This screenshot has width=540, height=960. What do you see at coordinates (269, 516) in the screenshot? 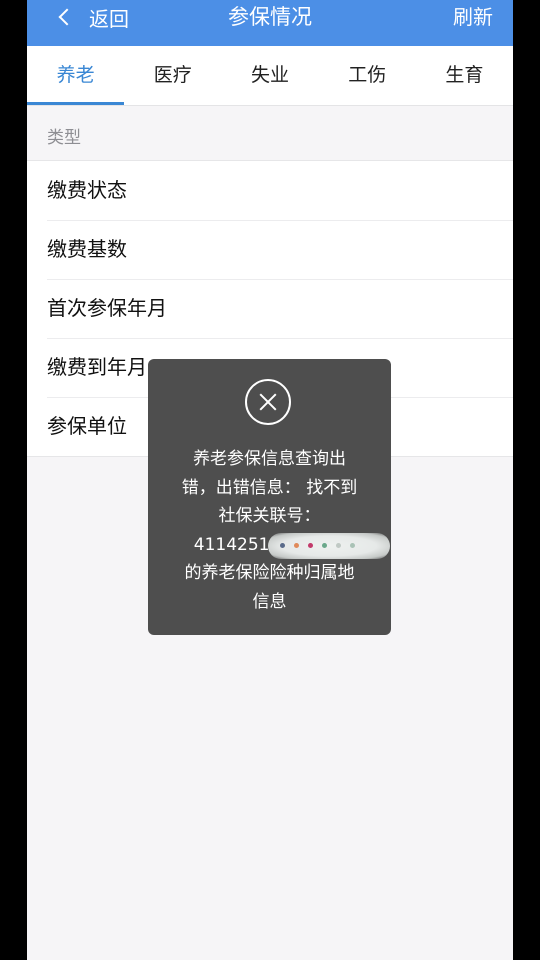
I see `error-line: 社保关联号：` at bounding box center [269, 516].